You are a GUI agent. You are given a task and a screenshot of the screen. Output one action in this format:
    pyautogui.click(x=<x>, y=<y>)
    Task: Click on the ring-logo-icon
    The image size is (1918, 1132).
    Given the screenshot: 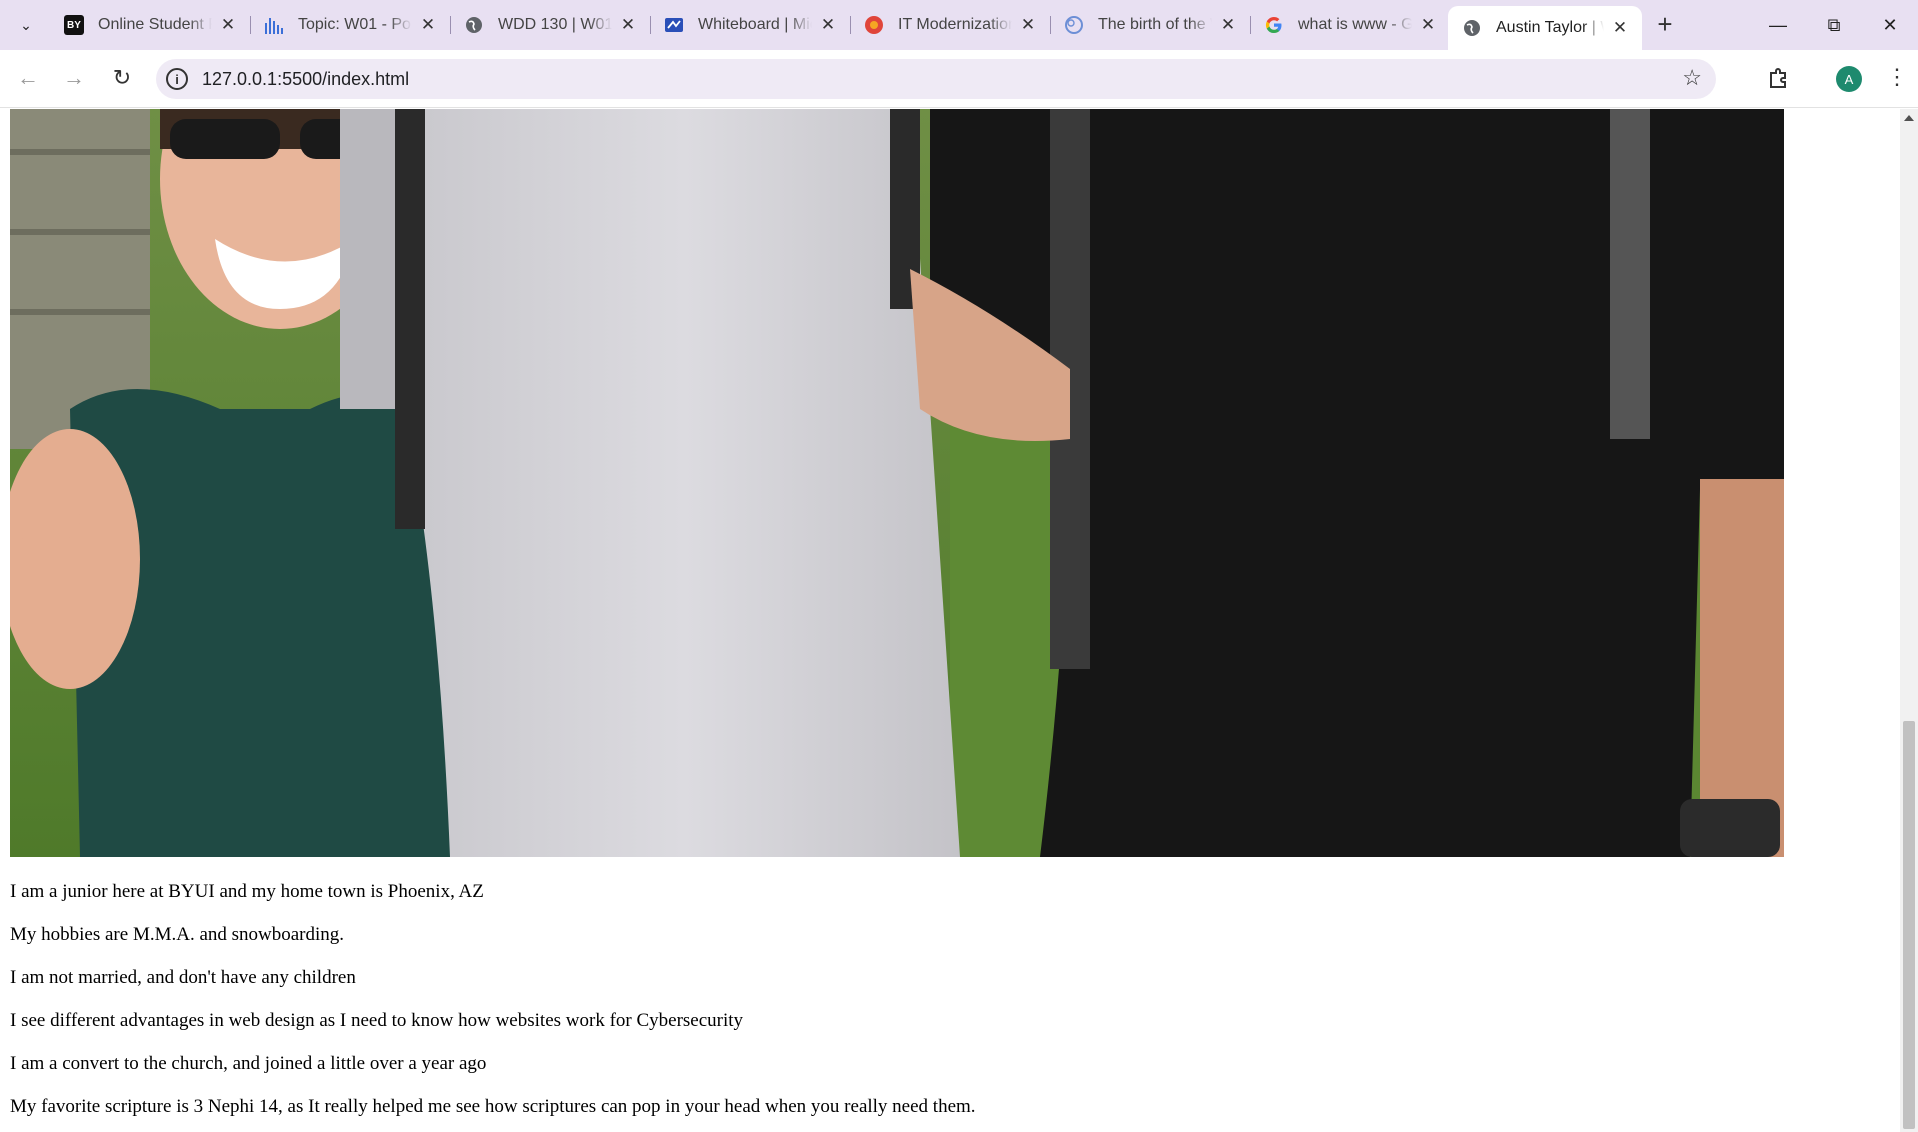 What is the action you would take?
    pyautogui.click(x=874, y=25)
    